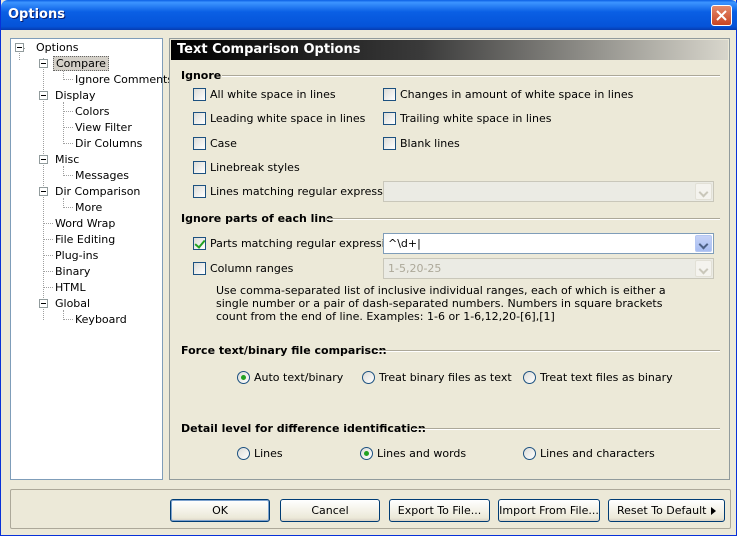 This screenshot has width=737, height=536. Describe the element at coordinates (529, 453) in the screenshot. I see `detail-lines-chars-radio` at that location.